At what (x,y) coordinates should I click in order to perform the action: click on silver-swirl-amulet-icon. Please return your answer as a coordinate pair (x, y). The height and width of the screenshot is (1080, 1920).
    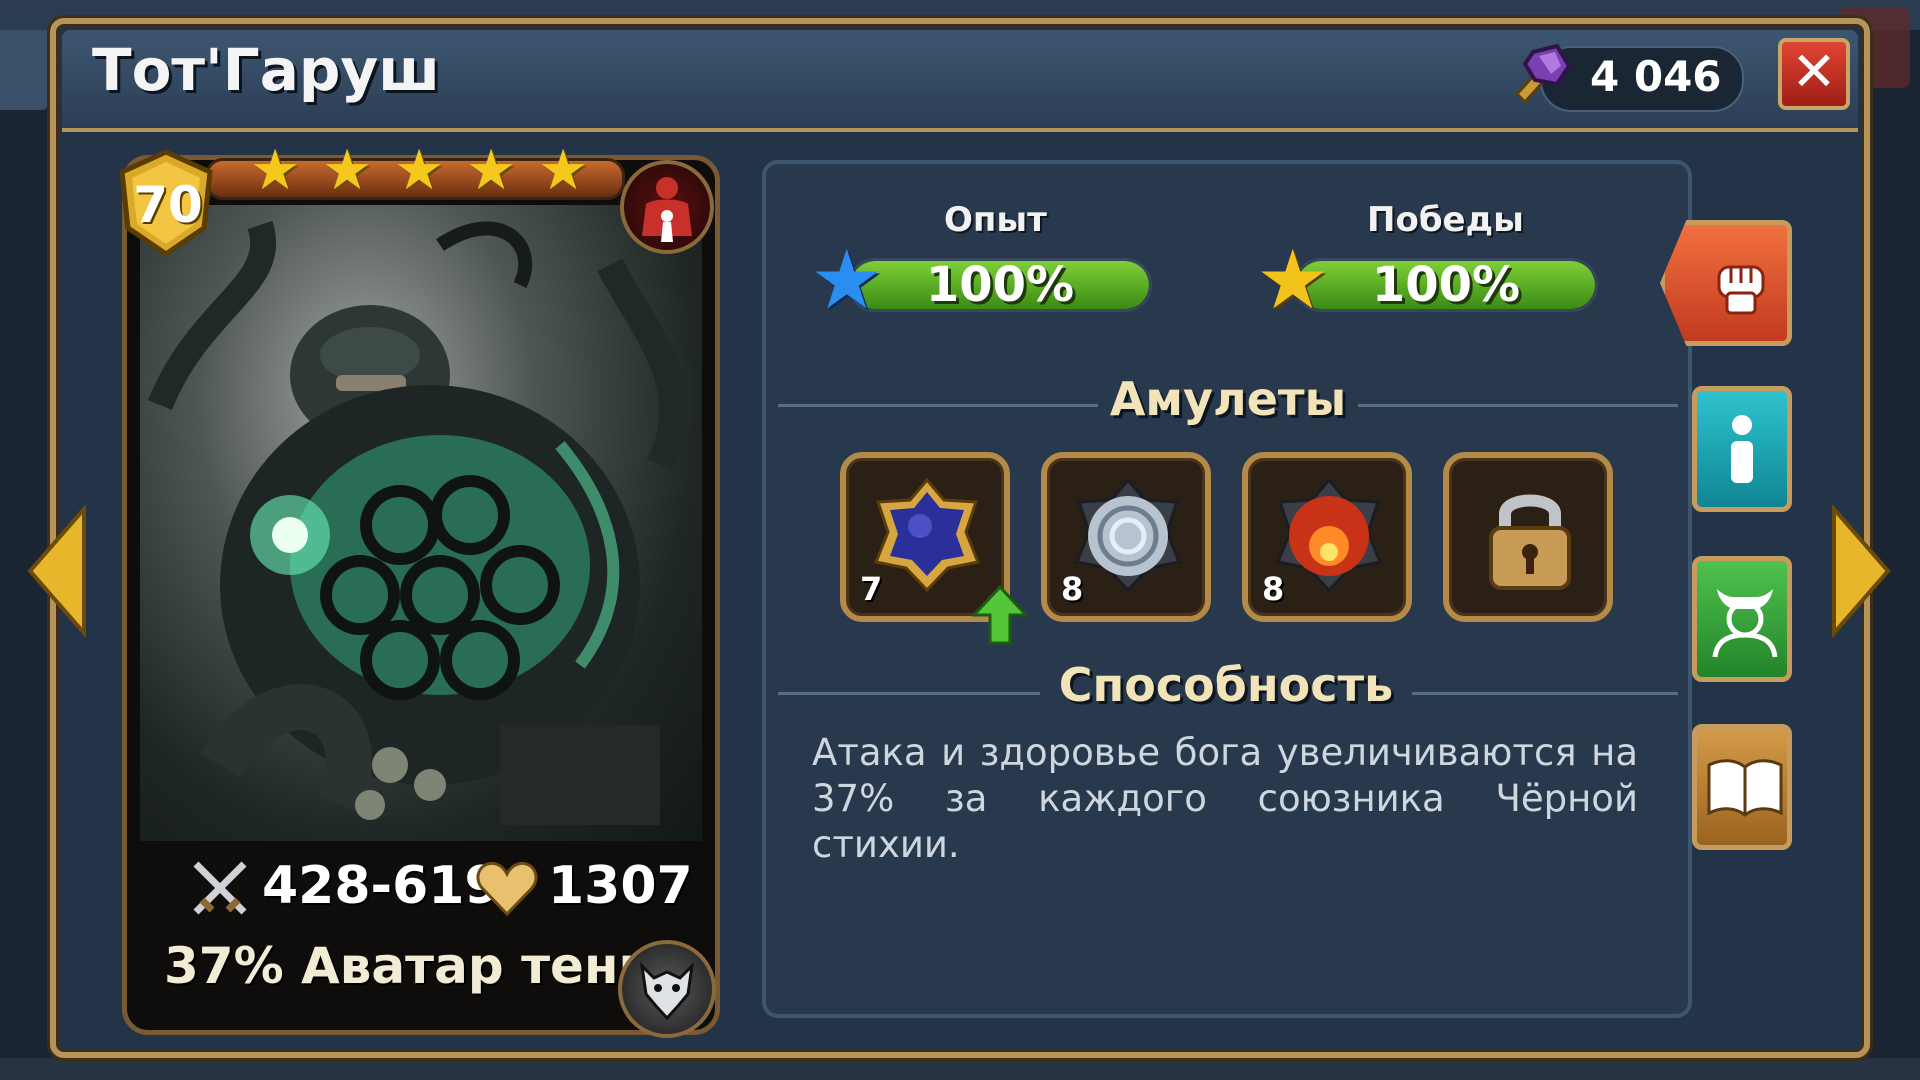
    Looking at the image, I should click on (1128, 535).